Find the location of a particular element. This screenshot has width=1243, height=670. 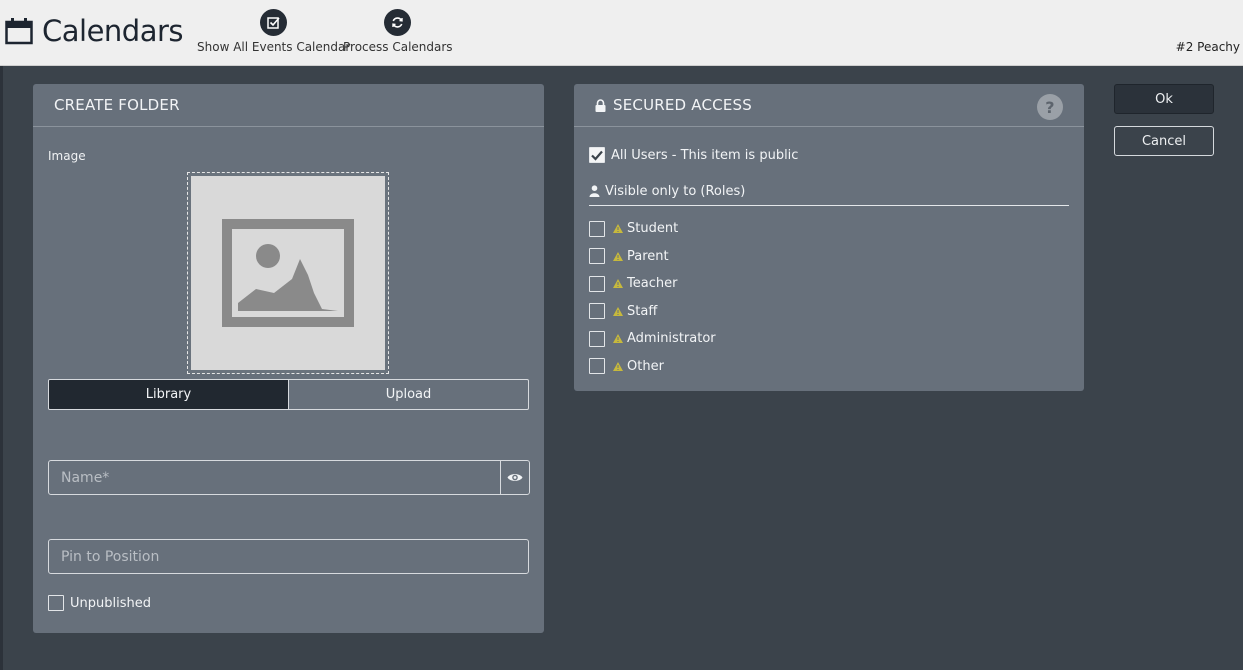

tab-upload: Upload is located at coordinates (408, 394).